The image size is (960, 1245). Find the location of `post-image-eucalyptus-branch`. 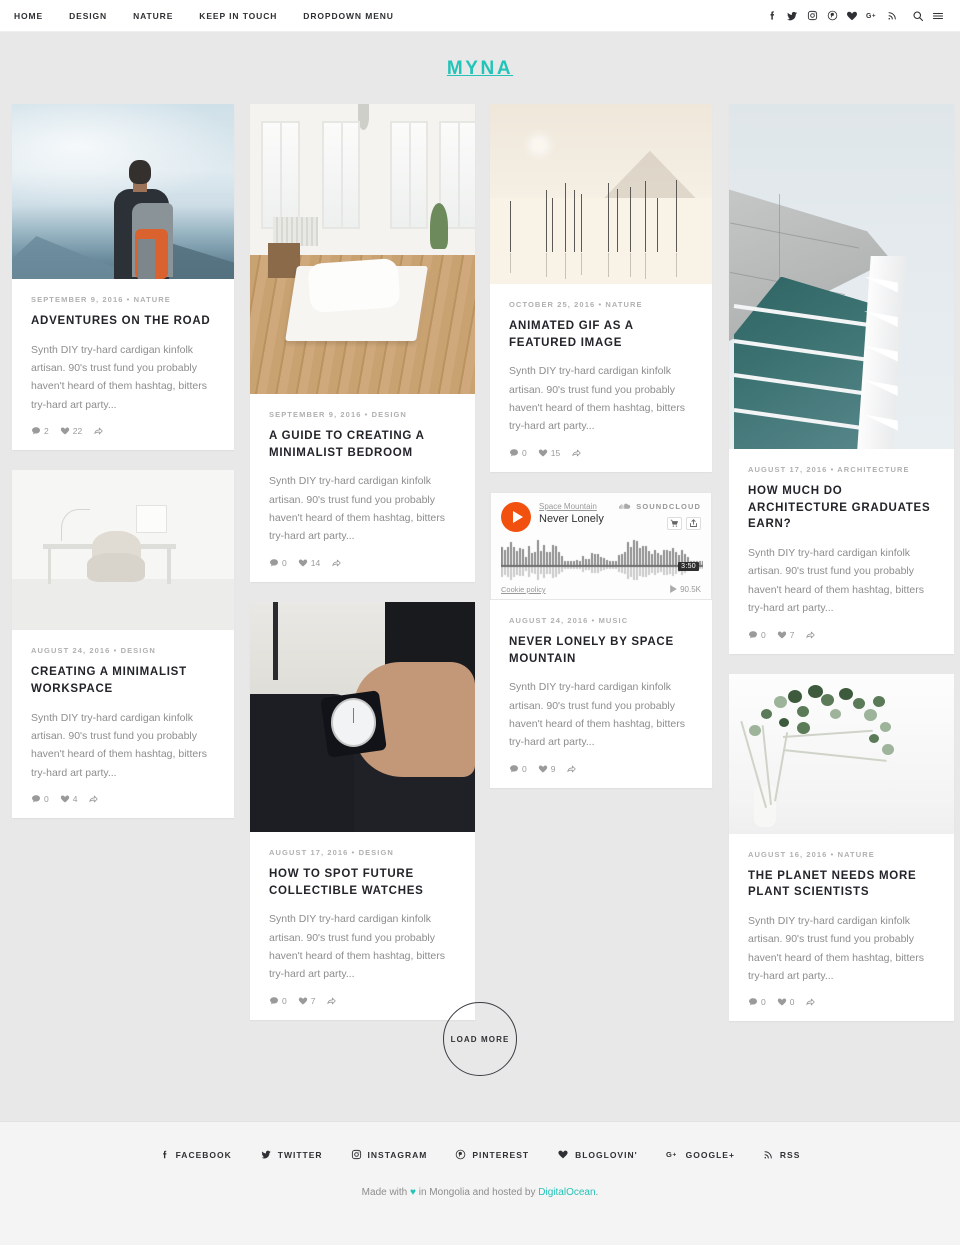

post-image-eucalyptus-branch is located at coordinates (841, 753).